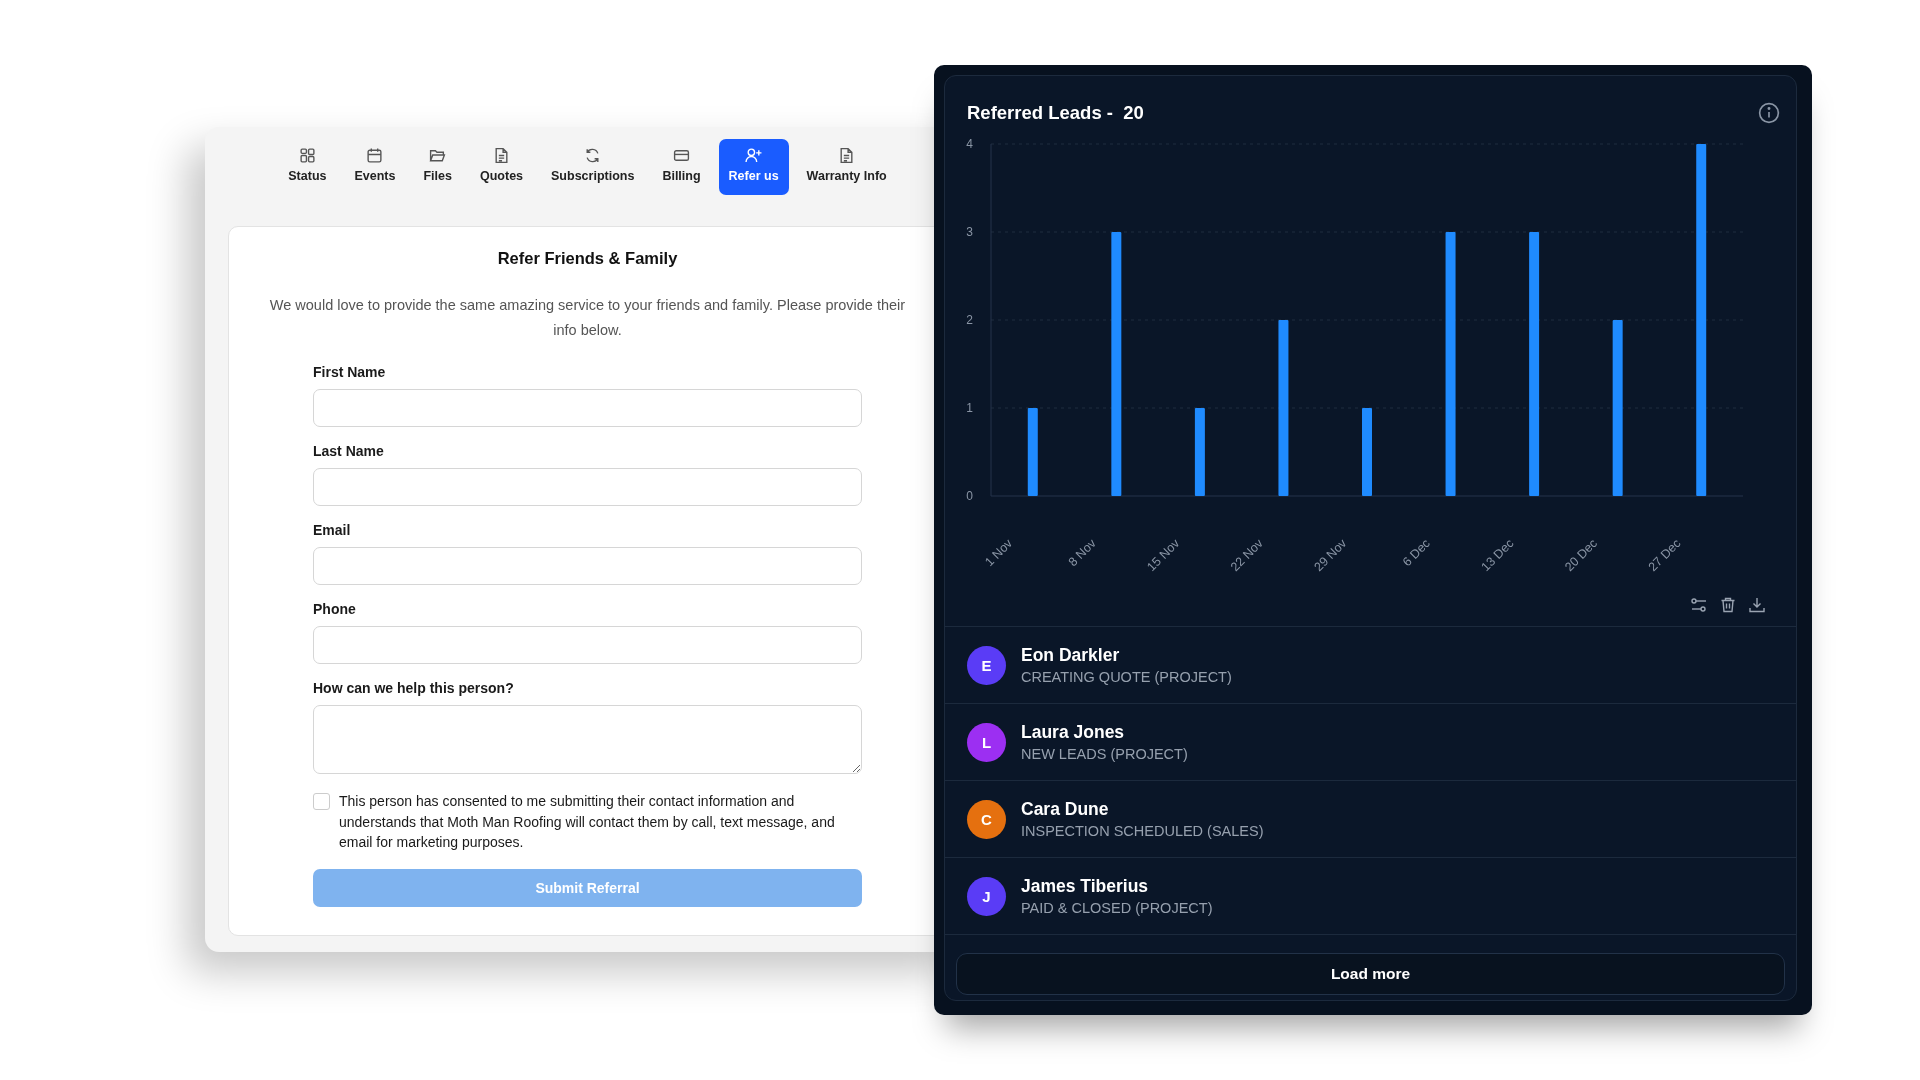  What do you see at coordinates (969, 144) in the screenshot?
I see `axis-tick-label: 4` at bounding box center [969, 144].